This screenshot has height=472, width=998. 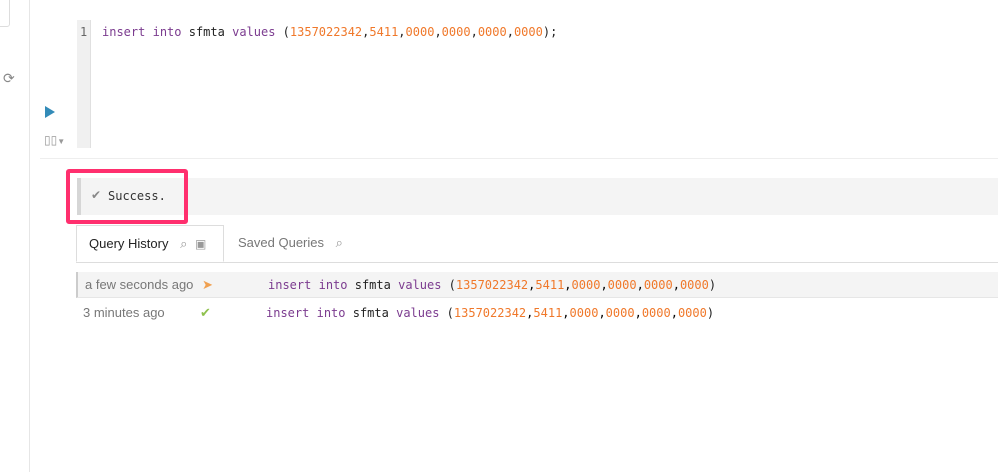 I want to click on map-icon: ▯▯▼, so click(x=54, y=140).